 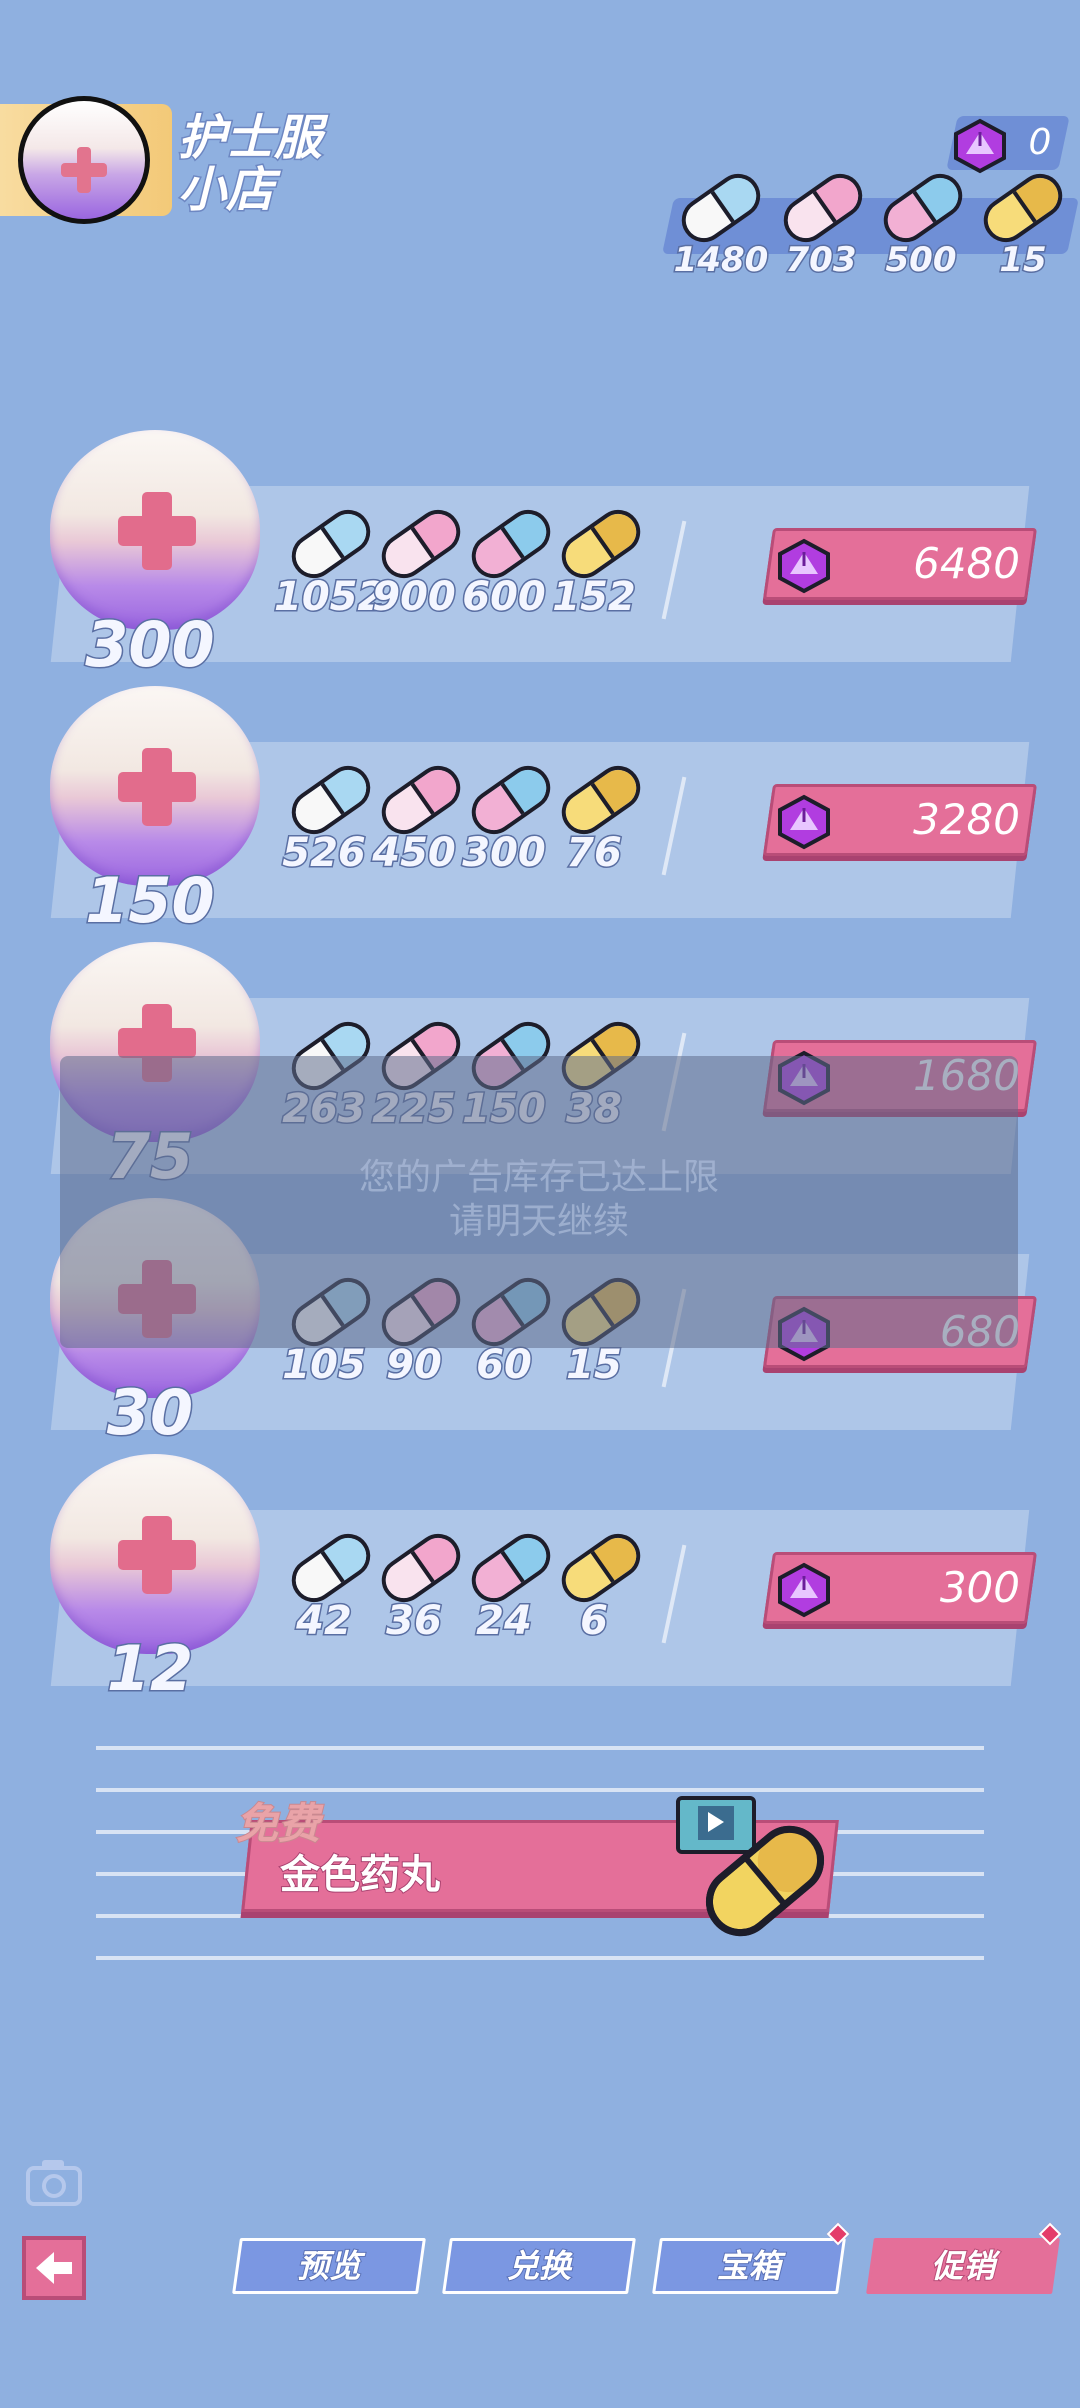 I want to click on white-pill-qty: 105, so click(x=324, y=1365).